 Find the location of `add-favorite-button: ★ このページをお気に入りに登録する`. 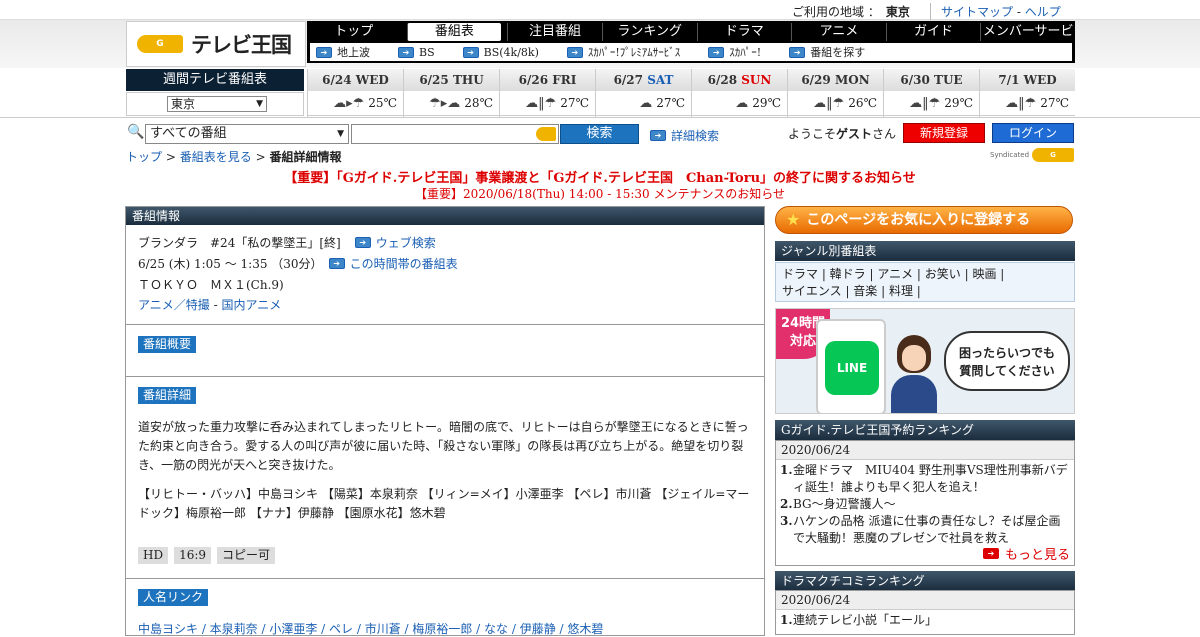

add-favorite-button: ★ このページをお気に入りに登録する is located at coordinates (924, 220).